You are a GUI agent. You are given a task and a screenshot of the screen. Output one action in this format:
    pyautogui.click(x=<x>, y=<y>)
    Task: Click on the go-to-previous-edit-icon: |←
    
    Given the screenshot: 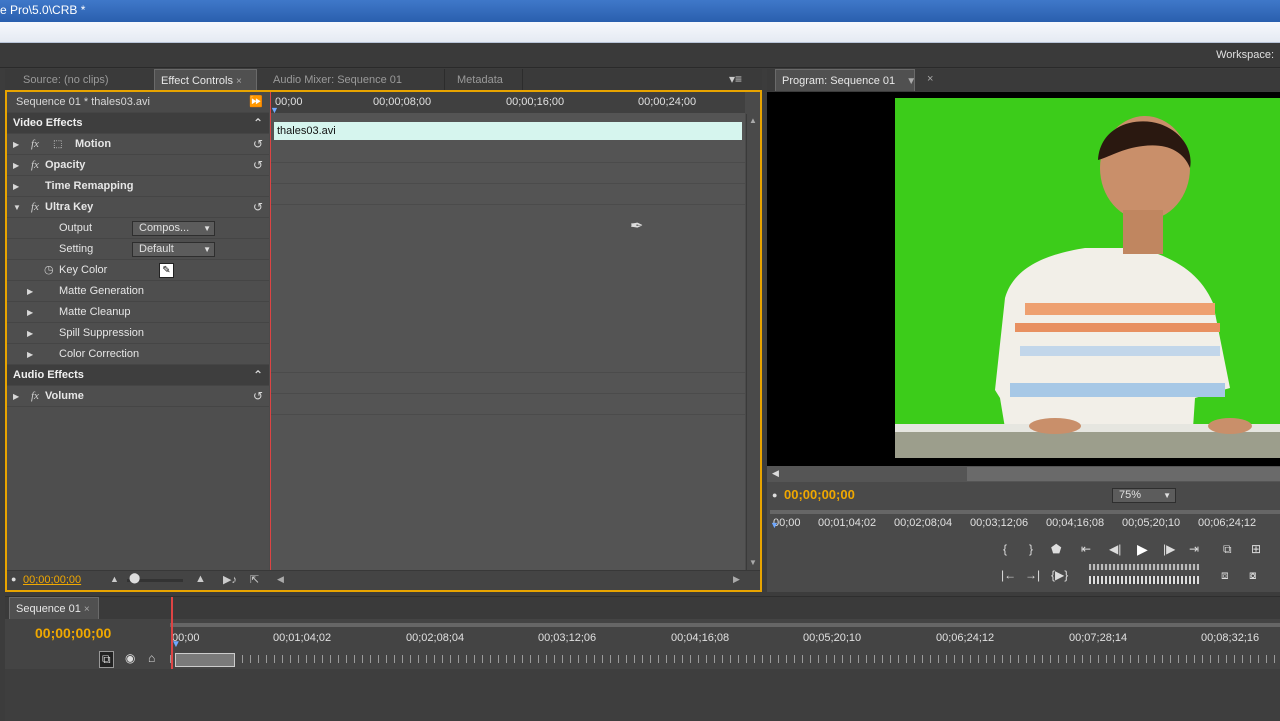 What is the action you would take?
    pyautogui.click(x=1008, y=575)
    